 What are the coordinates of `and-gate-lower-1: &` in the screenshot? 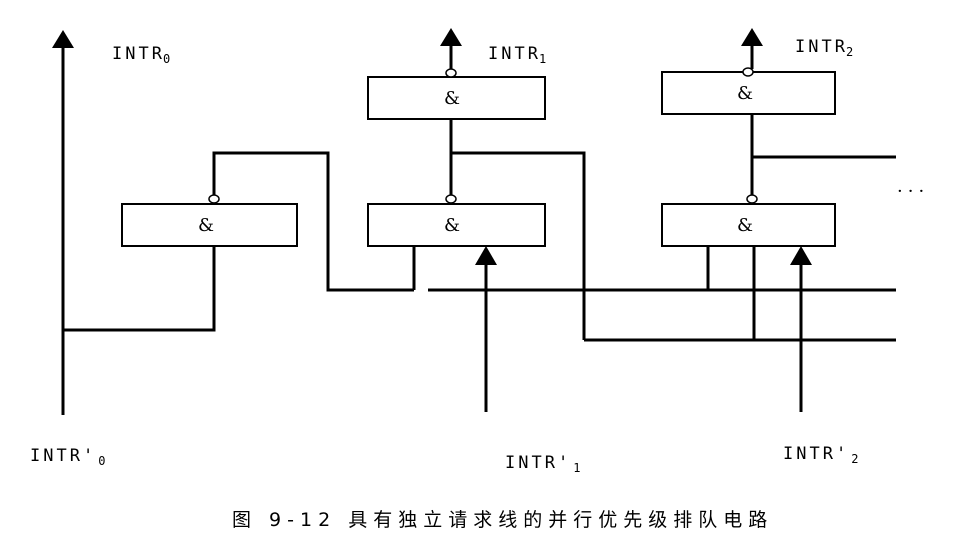 It's located at (209, 225).